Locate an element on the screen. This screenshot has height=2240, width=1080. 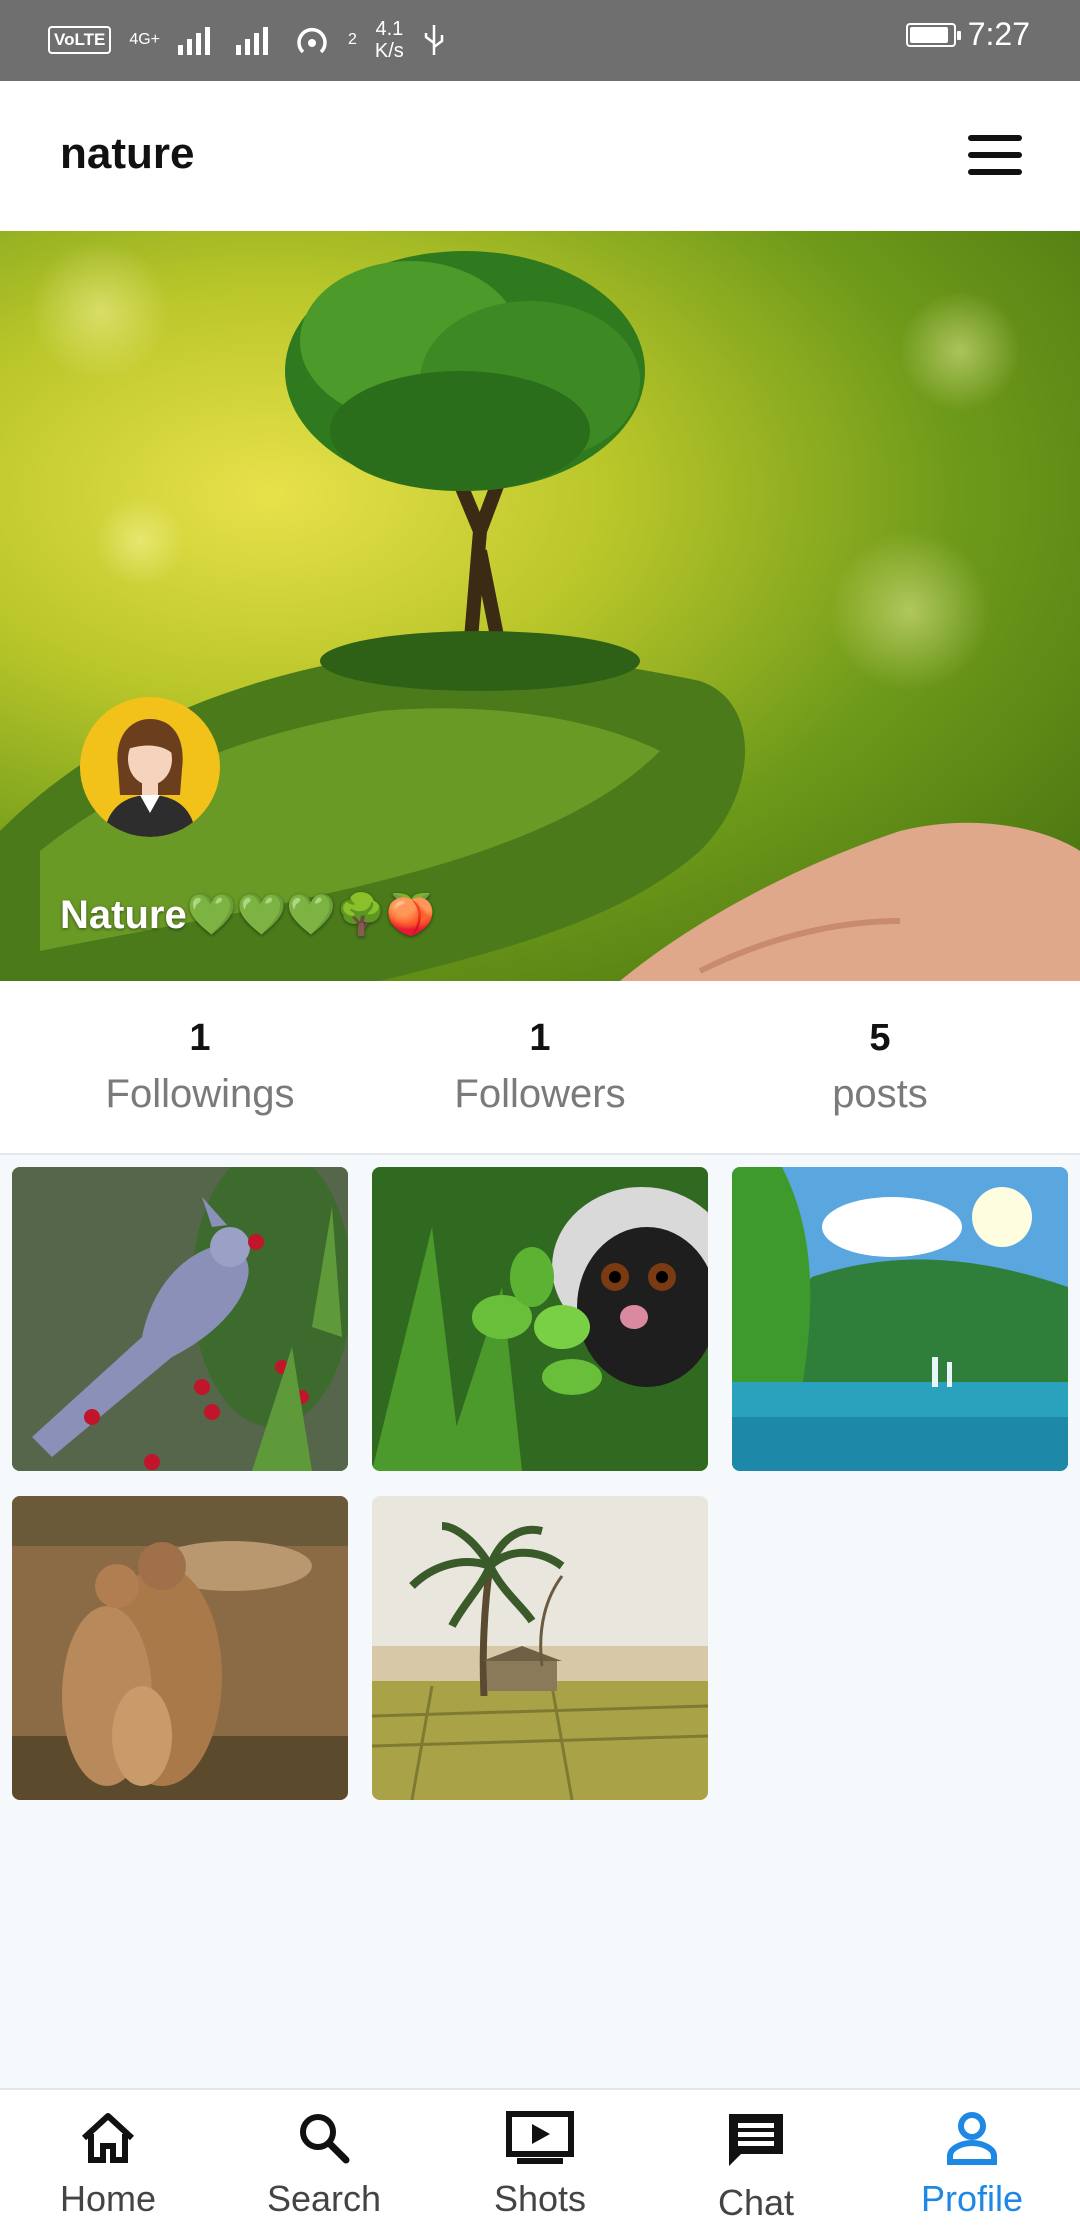
profile-stats: 1 Followings 1 Followers 5 posts is located at coordinates (540, 1068).